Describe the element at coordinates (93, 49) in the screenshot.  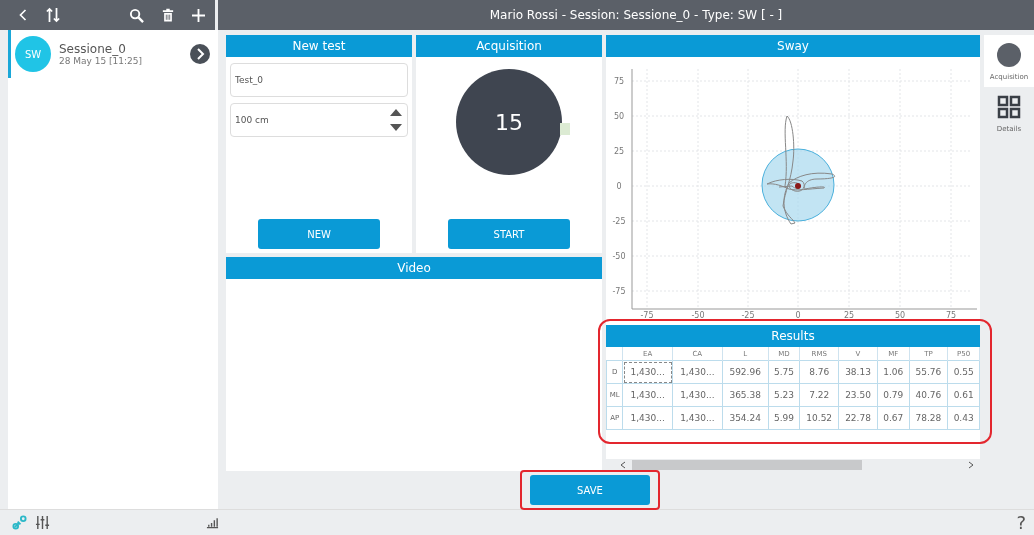
I see `session-name: Sessione_0` at that location.